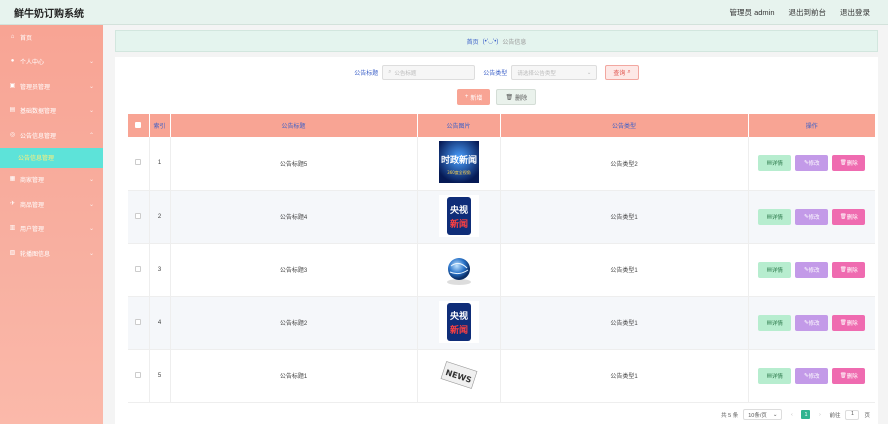 This screenshot has width=888, height=424. I want to click on sidebar-item-users: ▥ 用户管理 ⌄, so click(51, 229).